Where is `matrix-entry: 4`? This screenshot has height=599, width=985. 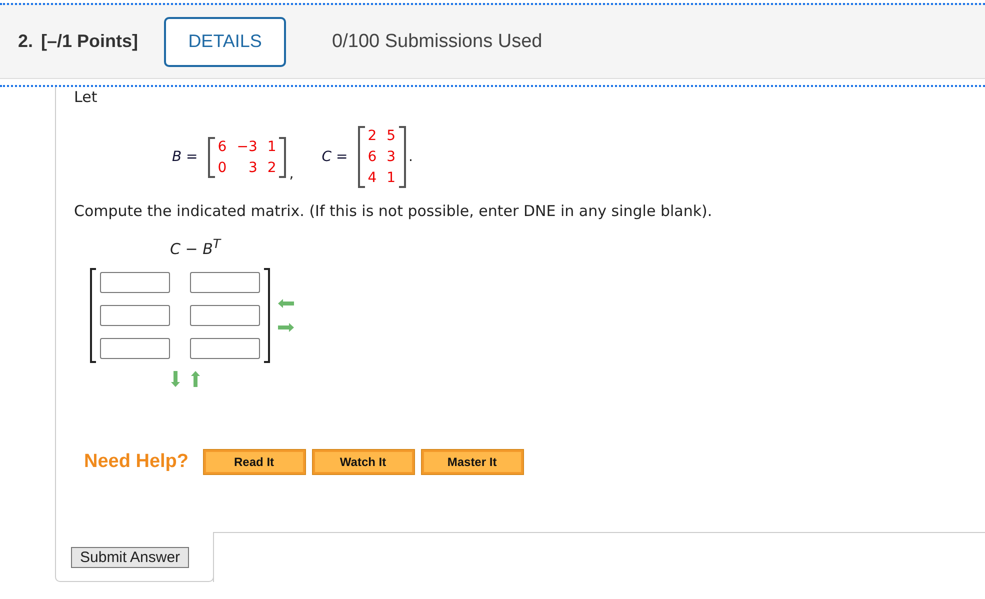 matrix-entry: 4 is located at coordinates (372, 178).